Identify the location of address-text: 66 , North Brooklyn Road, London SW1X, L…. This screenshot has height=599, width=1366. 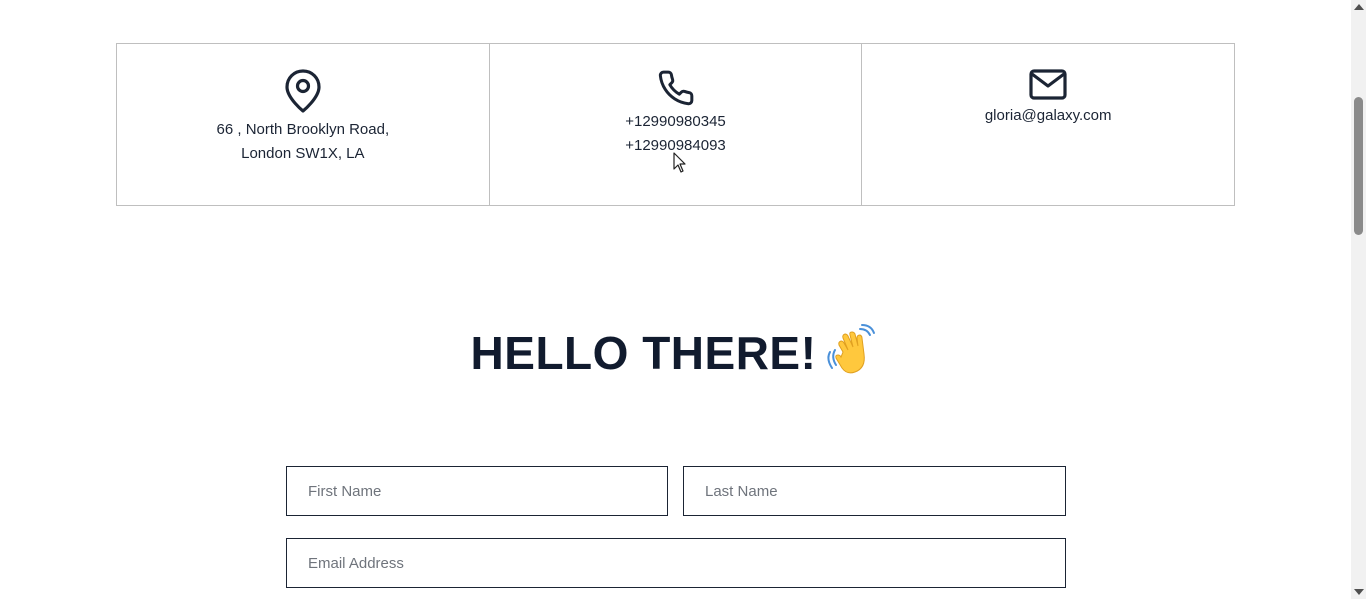
(303, 142).